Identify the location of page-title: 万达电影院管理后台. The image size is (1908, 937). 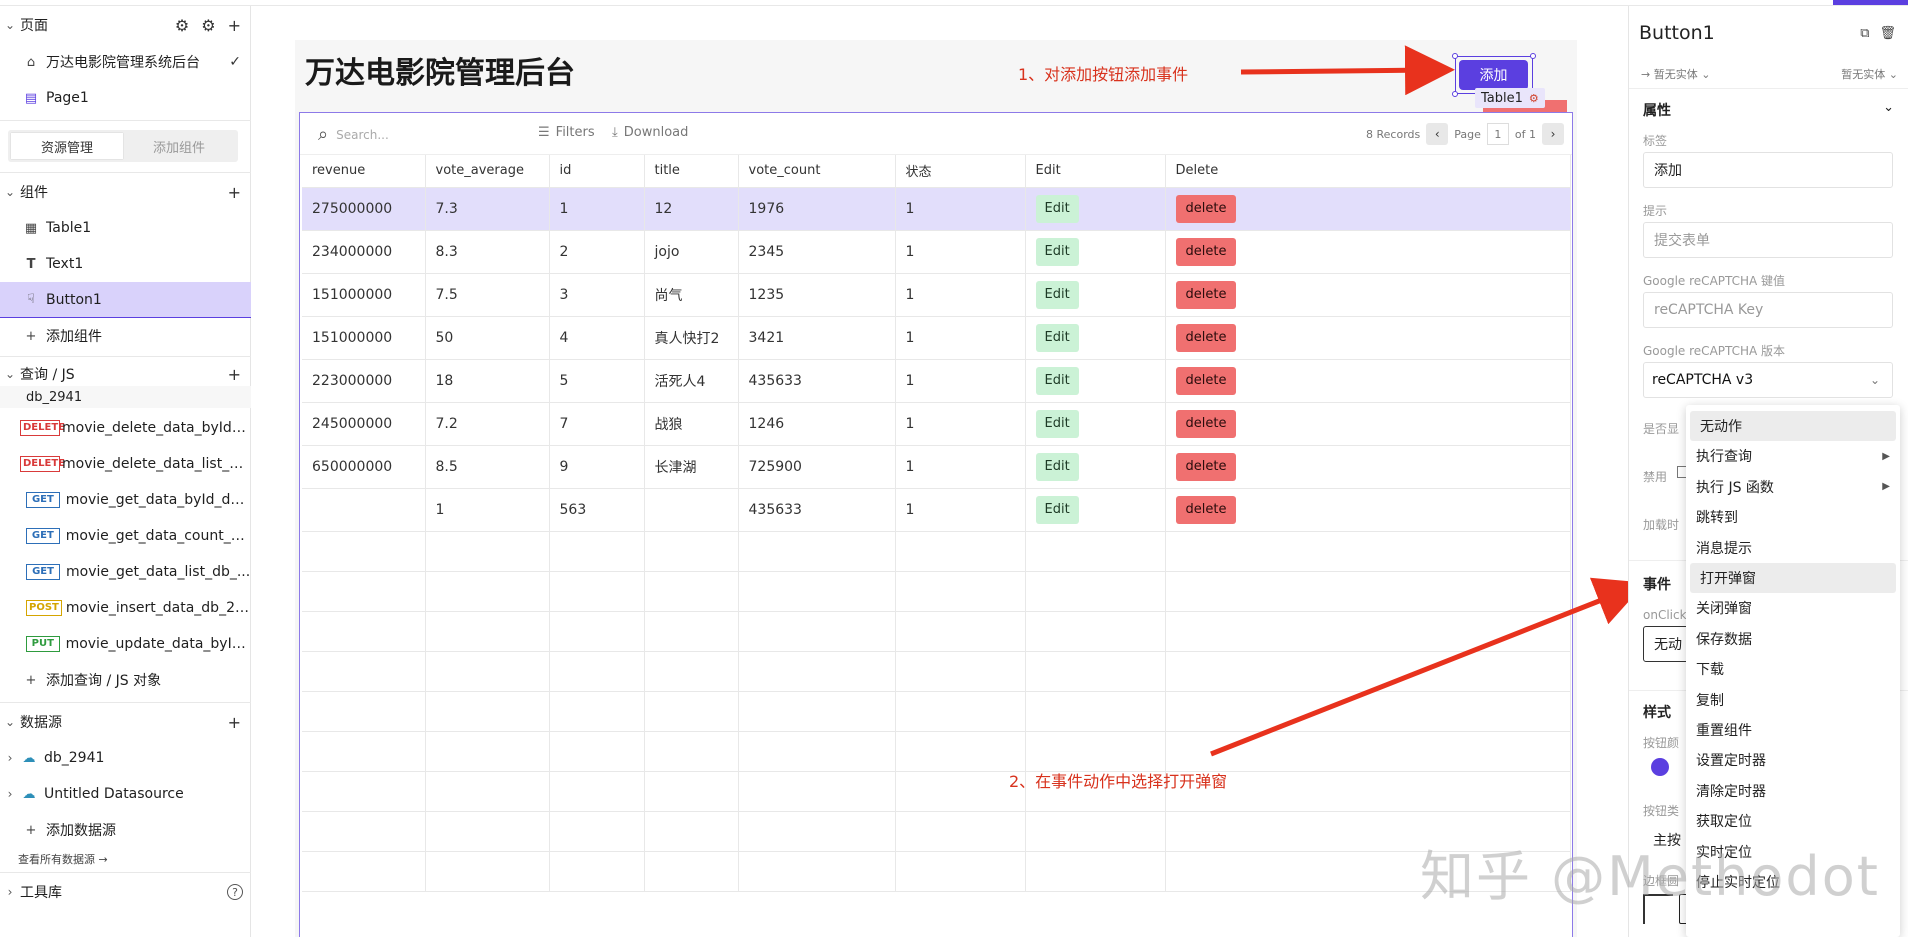
(440, 70).